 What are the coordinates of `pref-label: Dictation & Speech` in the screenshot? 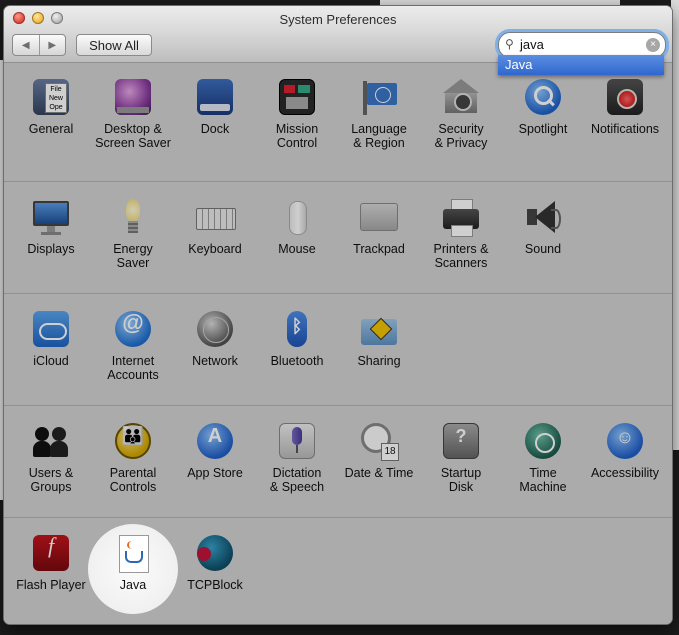 It's located at (297, 480).